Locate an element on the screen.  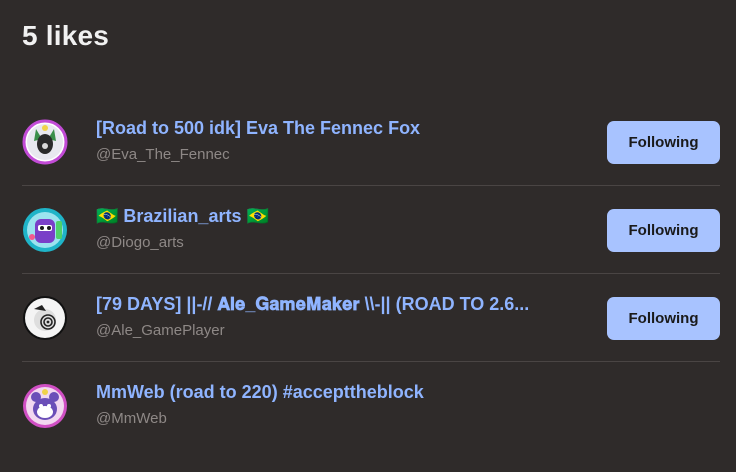
user-handle: @MmWeb is located at coordinates (131, 418).